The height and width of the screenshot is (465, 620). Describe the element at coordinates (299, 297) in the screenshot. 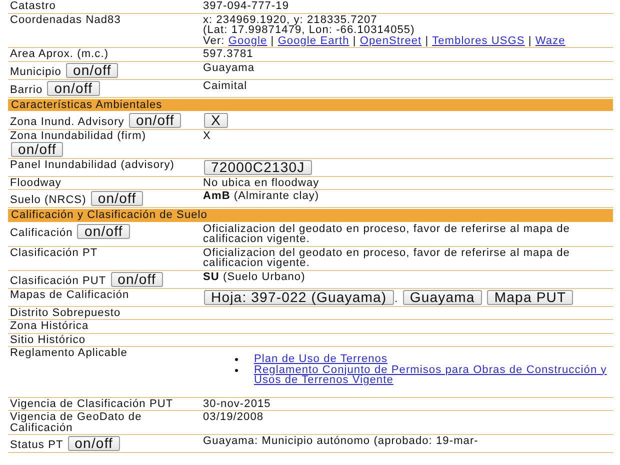

I see `value-button: Hoja: 397-022 (Guayama)` at that location.